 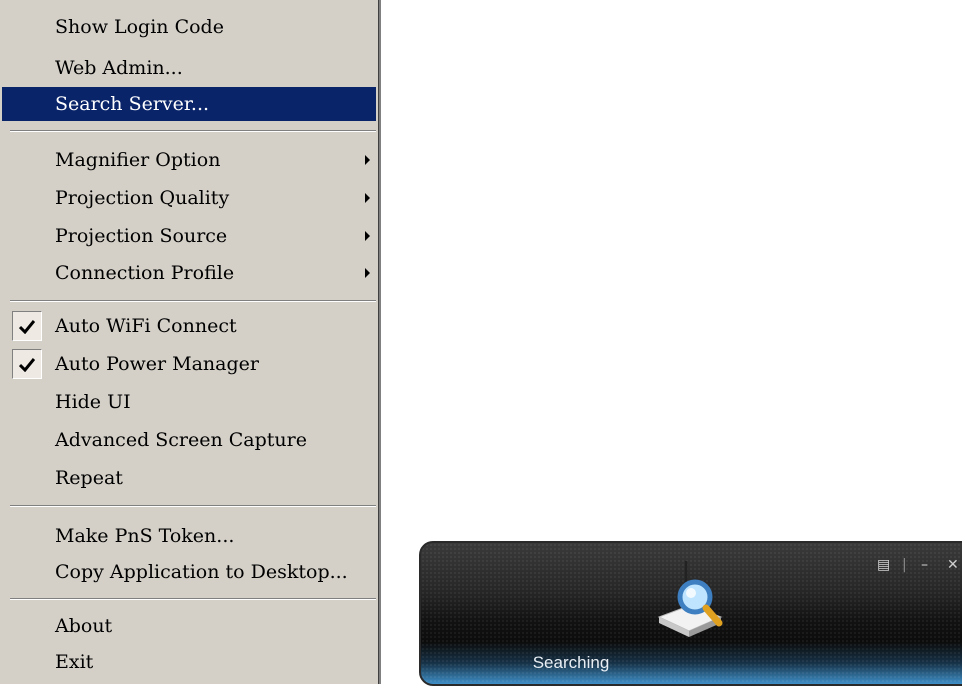 What do you see at coordinates (571, 662) in the screenshot?
I see `status-text: Searching` at bounding box center [571, 662].